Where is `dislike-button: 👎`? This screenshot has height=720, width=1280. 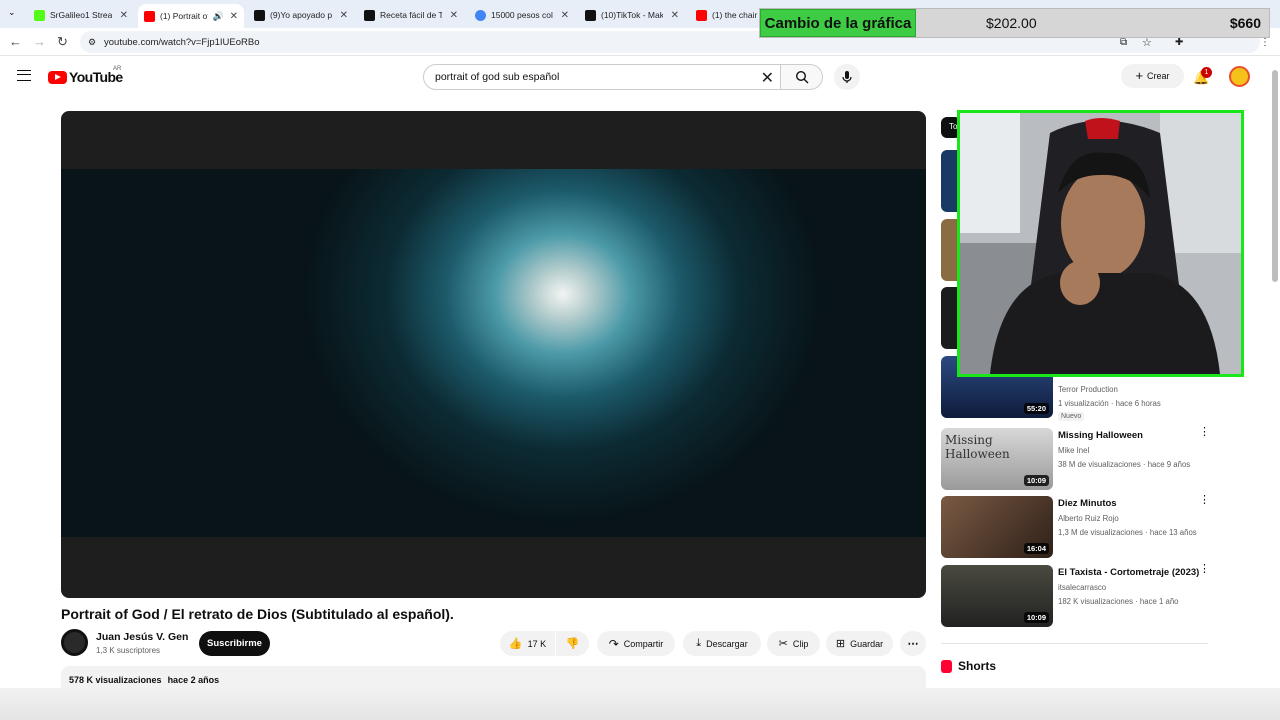
dislike-button: 👎 is located at coordinates (572, 643).